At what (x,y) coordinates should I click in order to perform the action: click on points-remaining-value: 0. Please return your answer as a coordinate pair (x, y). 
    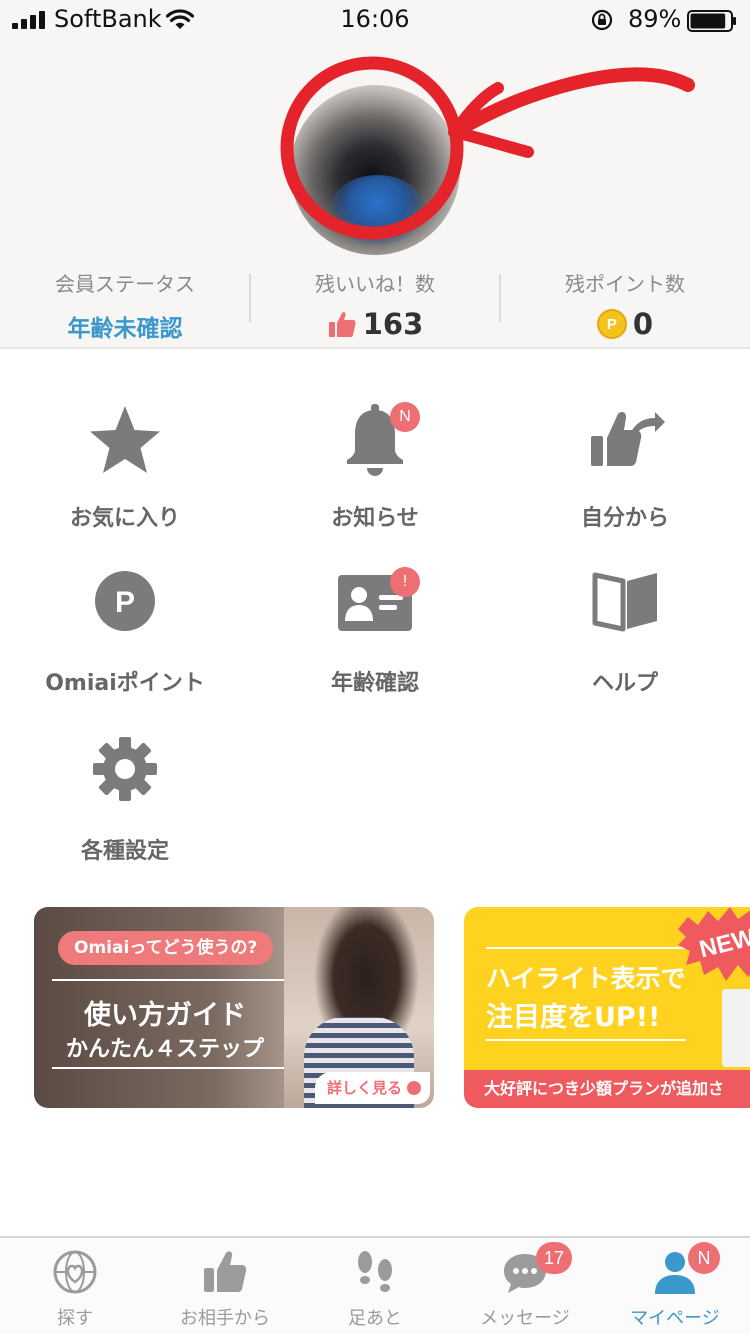
    Looking at the image, I should click on (643, 324).